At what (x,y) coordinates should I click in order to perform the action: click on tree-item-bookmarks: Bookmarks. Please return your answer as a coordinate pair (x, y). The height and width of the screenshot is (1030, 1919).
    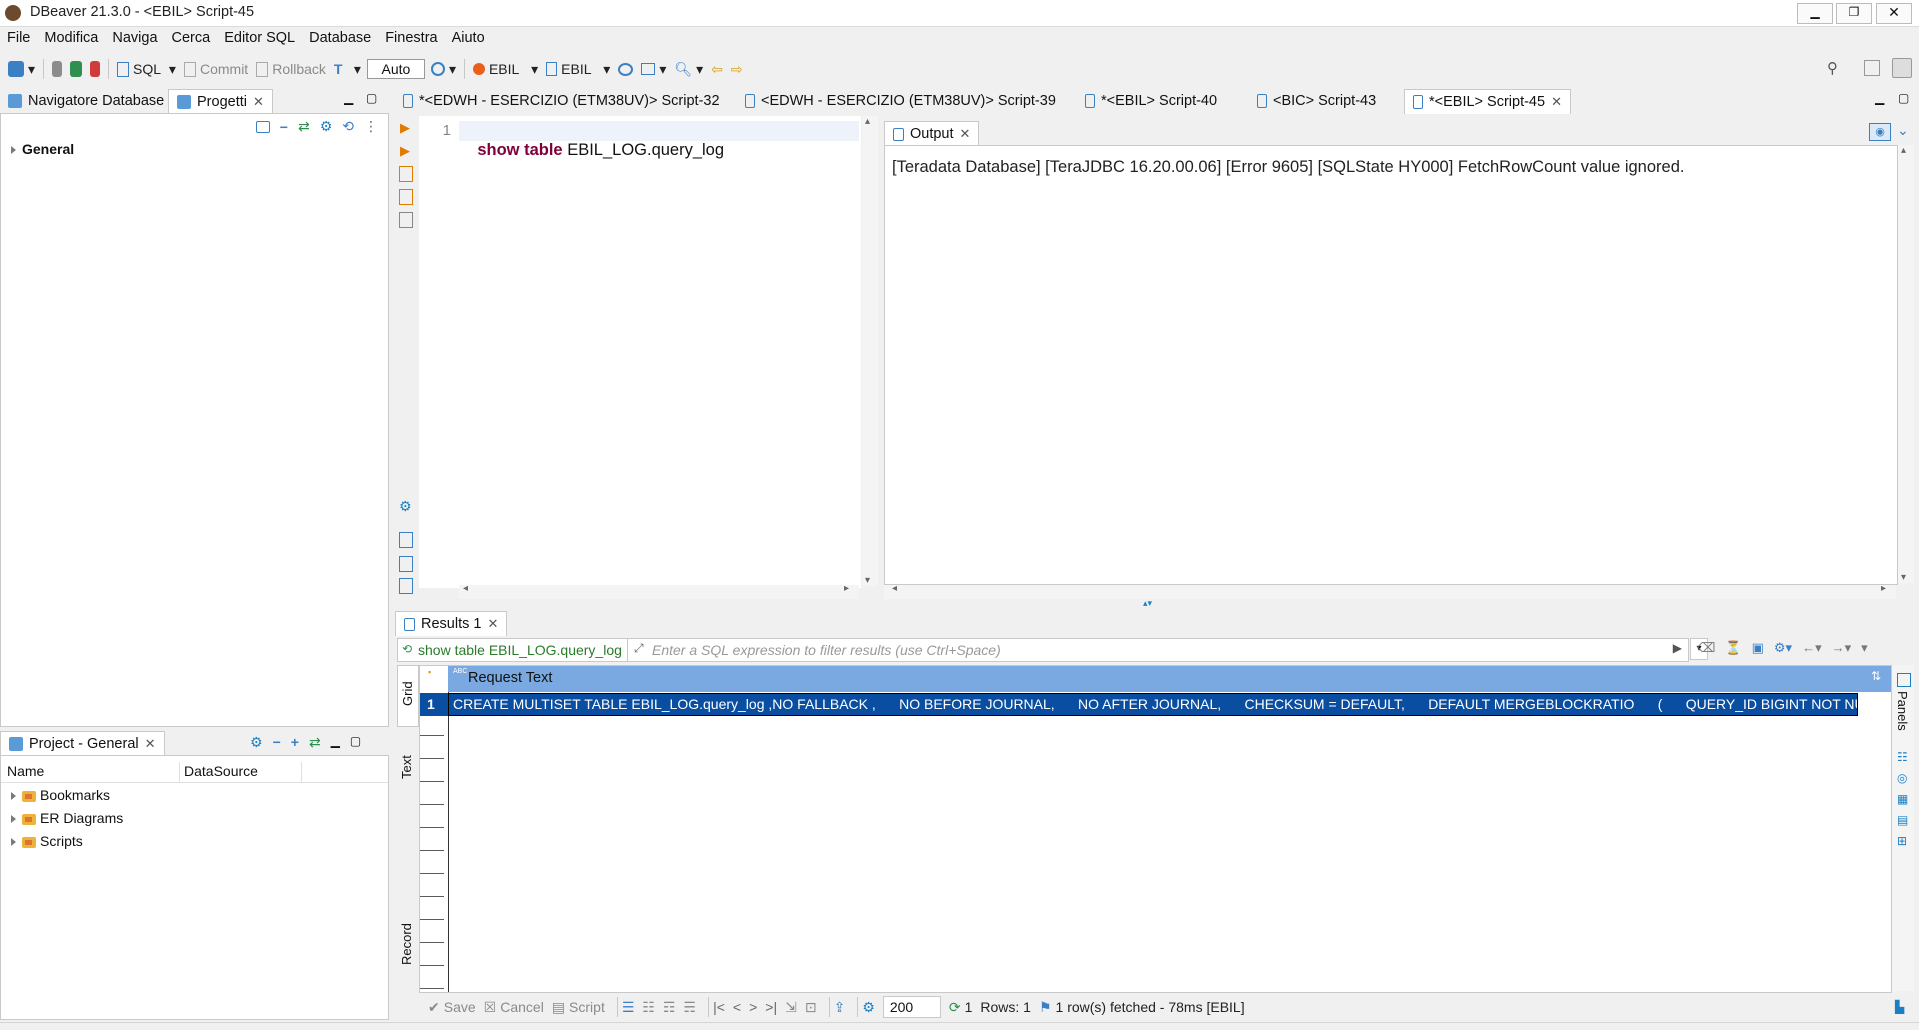
    Looking at the image, I should click on (58, 795).